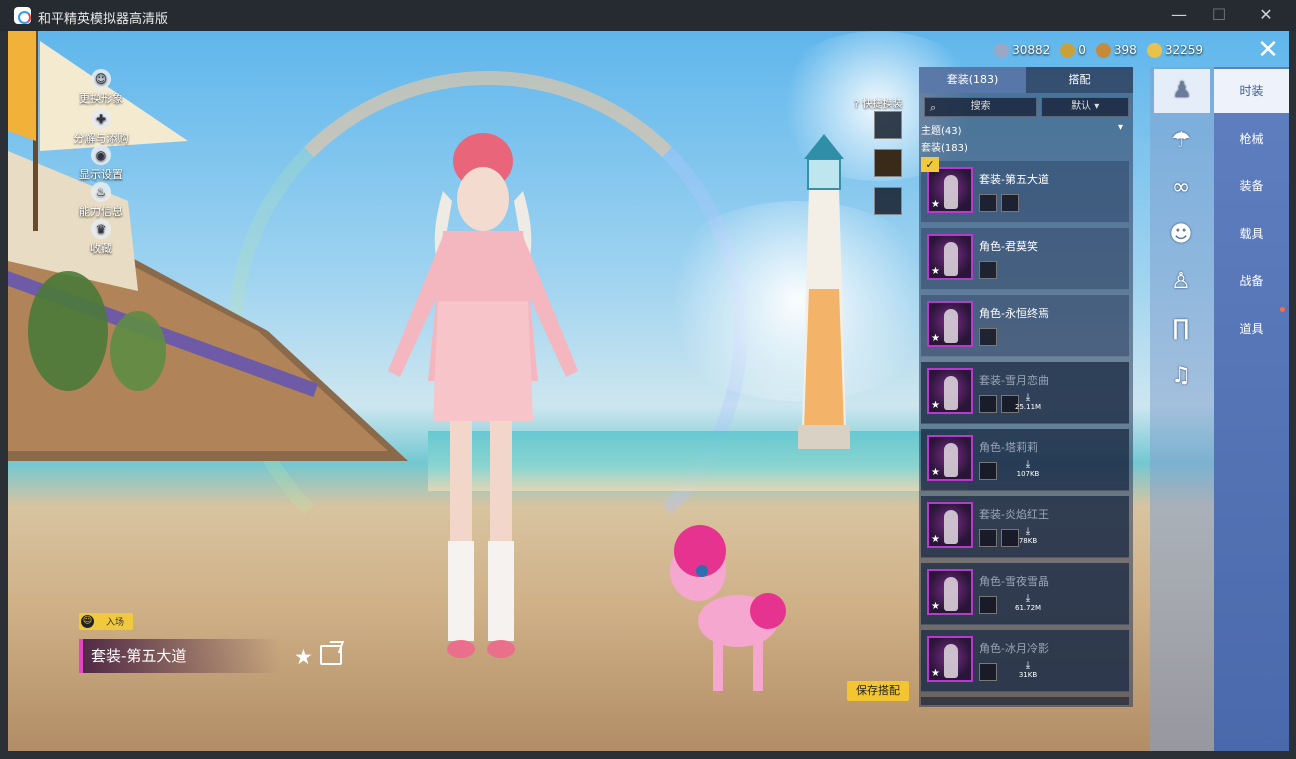 This screenshot has width=1296, height=759. I want to click on suit-count: 套装(183), so click(944, 148).